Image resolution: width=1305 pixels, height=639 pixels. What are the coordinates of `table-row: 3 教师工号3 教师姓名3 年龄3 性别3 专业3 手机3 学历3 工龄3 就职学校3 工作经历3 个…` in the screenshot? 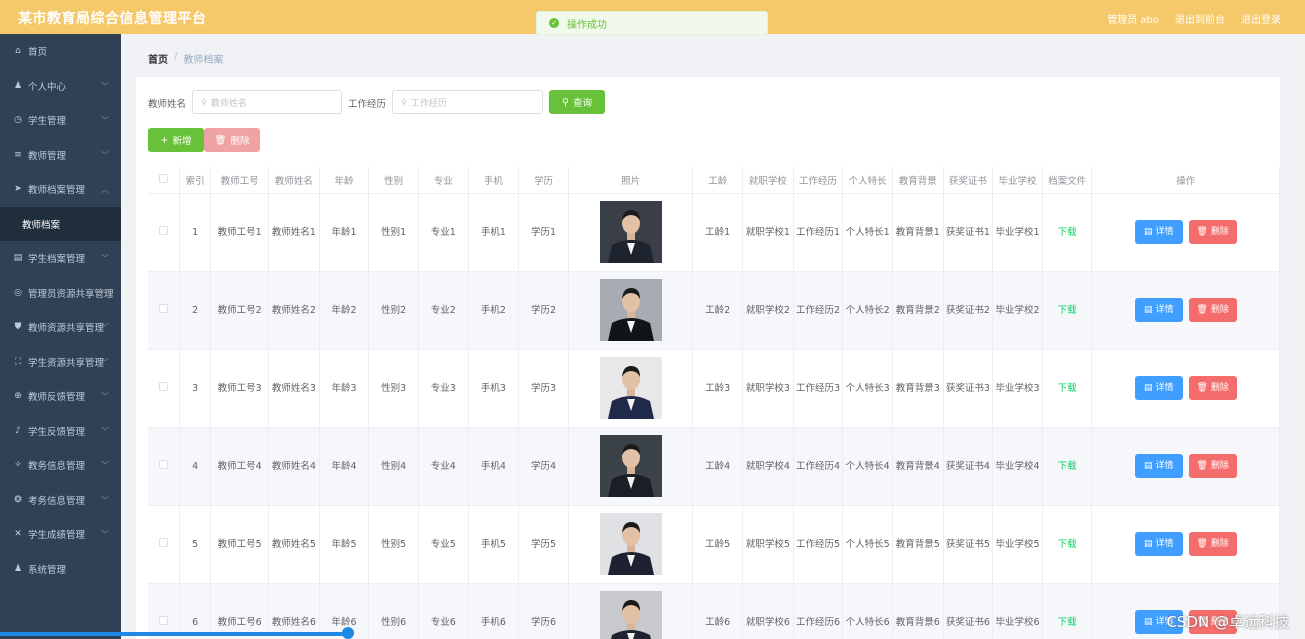 It's located at (714, 388).